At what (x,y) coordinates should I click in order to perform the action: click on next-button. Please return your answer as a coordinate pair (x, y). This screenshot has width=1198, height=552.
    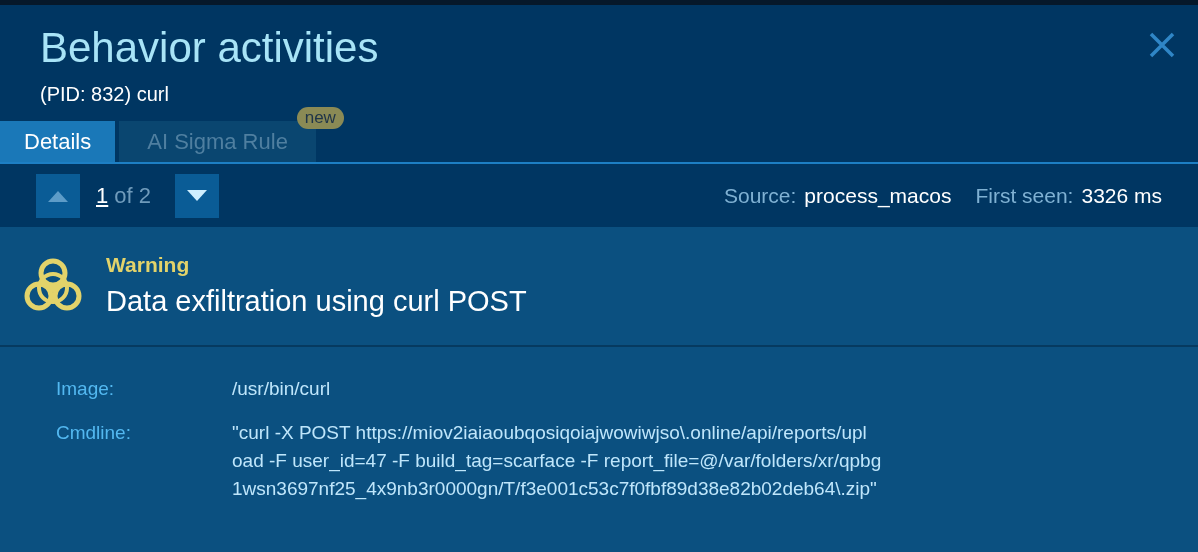
    Looking at the image, I should click on (196, 195).